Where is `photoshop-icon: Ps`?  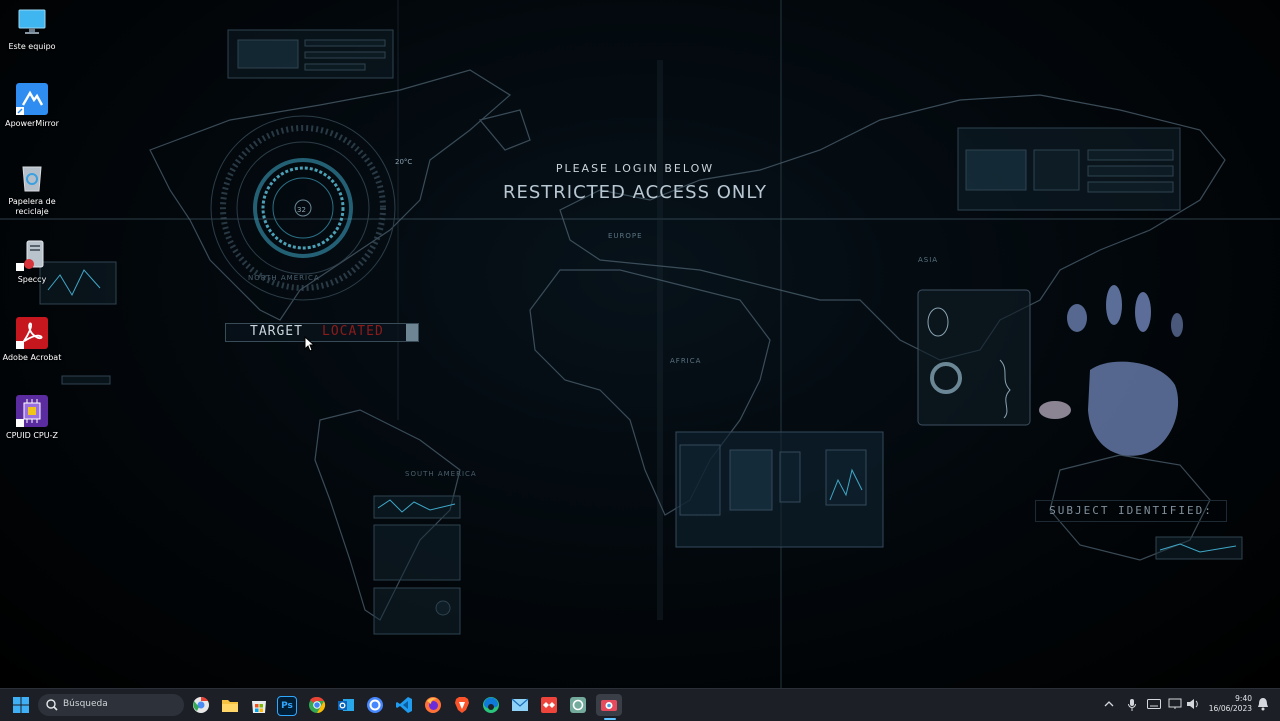 photoshop-icon: Ps is located at coordinates (287, 706).